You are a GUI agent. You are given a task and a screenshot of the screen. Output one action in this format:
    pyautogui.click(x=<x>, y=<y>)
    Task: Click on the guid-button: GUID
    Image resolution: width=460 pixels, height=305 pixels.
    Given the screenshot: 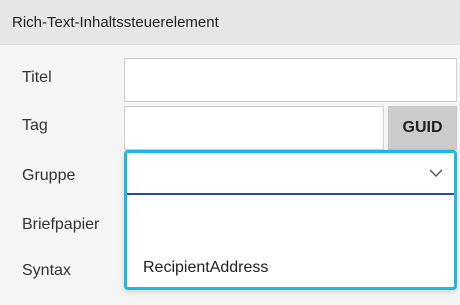 What is the action you would take?
    pyautogui.click(x=422, y=128)
    